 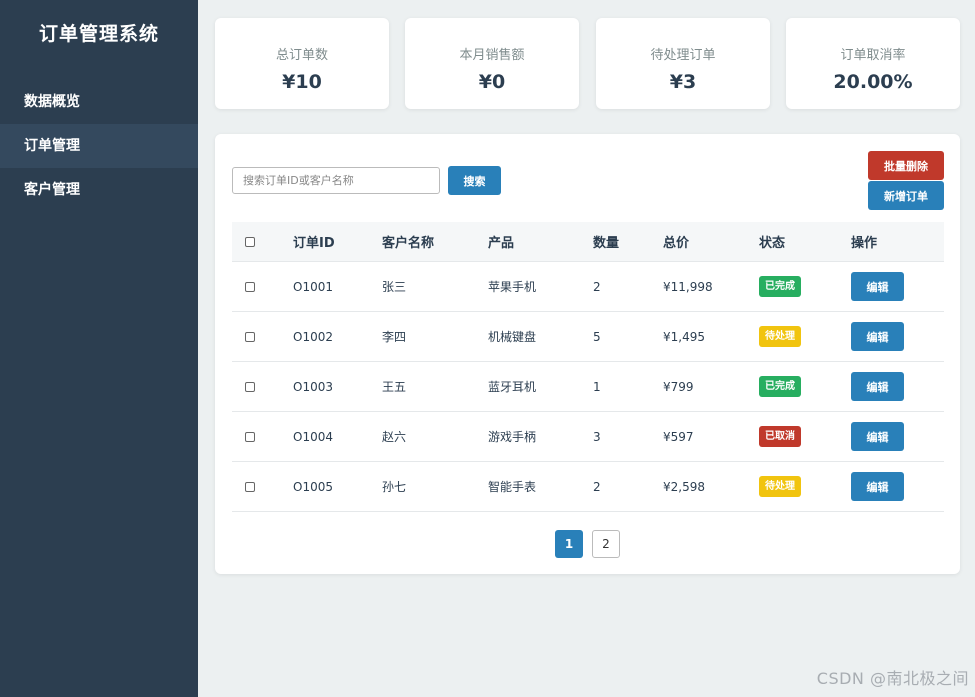 I want to click on stat-label: 待处理订单, so click(x=683, y=55).